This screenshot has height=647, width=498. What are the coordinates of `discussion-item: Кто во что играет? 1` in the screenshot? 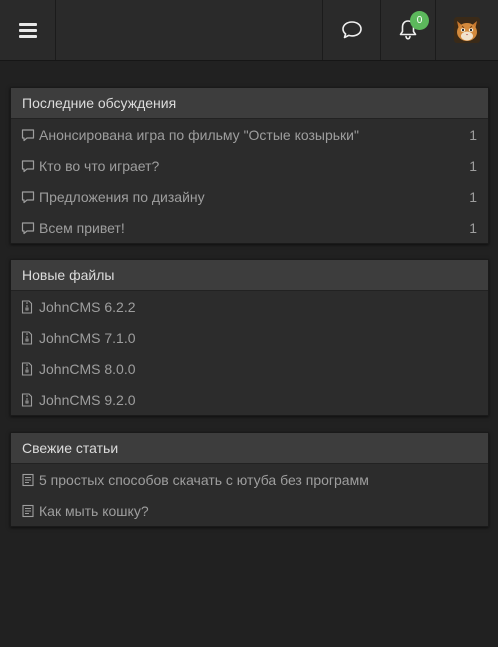 It's located at (249, 165).